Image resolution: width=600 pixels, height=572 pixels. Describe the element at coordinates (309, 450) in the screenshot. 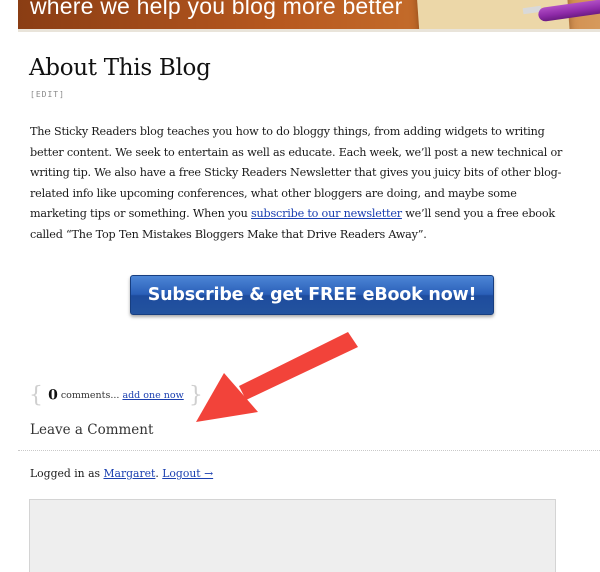

I see `divider` at that location.